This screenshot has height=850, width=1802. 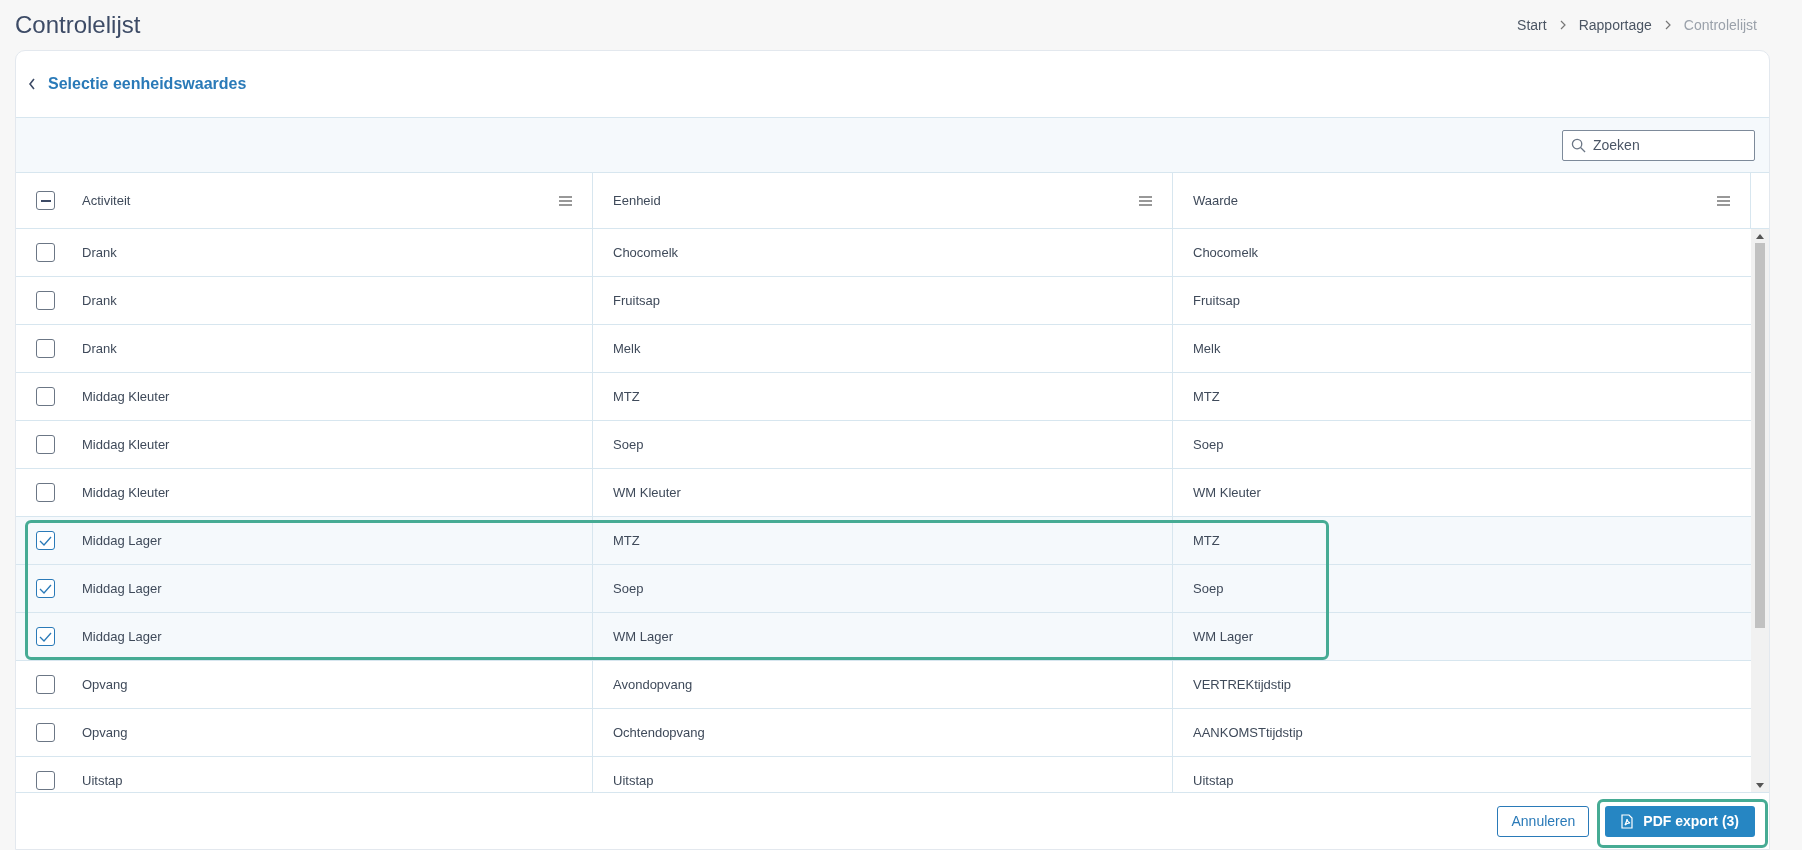 What do you see at coordinates (1248, 732) in the screenshot?
I see `table-cell-text: AANKOMSTtijdstip` at bounding box center [1248, 732].